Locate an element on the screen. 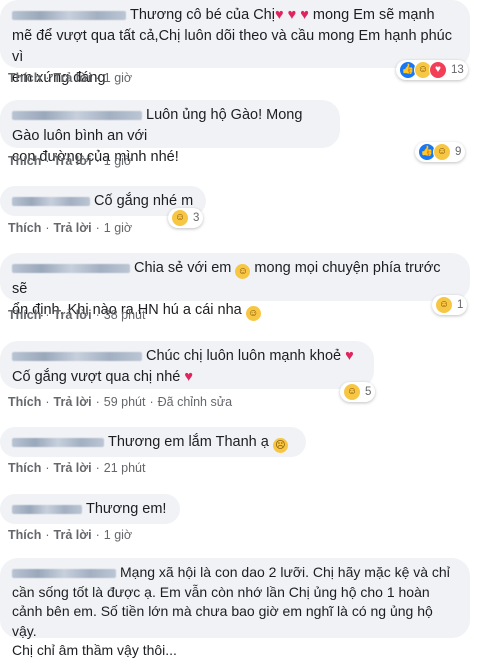 The height and width of the screenshot is (661, 481). reaction-summary: ☺ 5 is located at coordinates (358, 392).